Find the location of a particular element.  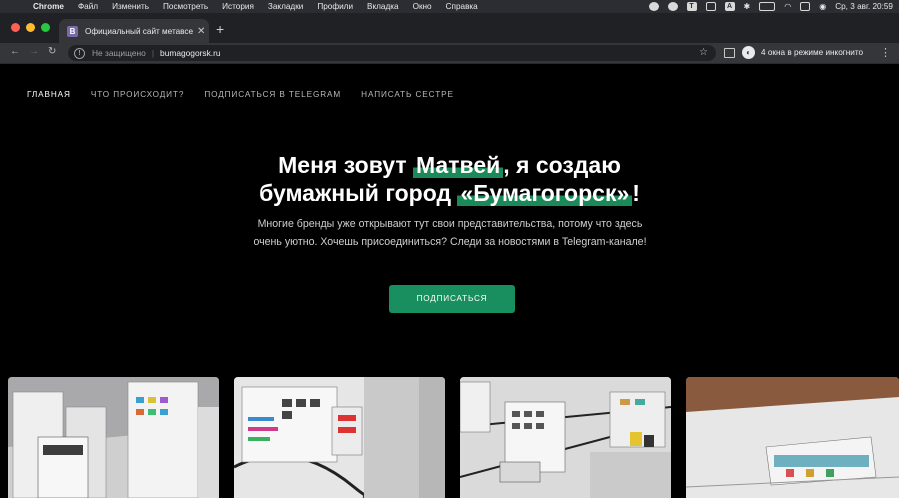

hero-title-text: бумажный город is located at coordinates (358, 193).